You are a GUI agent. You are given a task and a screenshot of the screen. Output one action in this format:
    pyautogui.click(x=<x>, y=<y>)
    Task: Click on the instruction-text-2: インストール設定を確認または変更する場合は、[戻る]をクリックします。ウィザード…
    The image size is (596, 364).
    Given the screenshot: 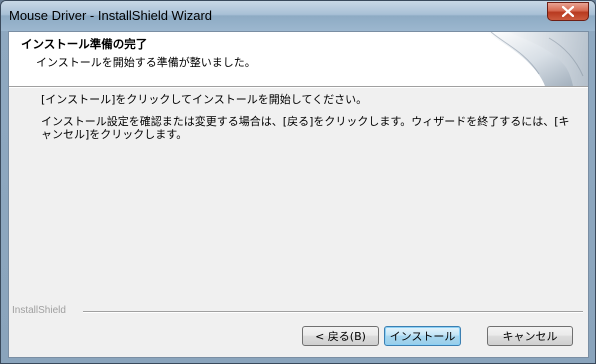 What is the action you would take?
    pyautogui.click(x=305, y=128)
    